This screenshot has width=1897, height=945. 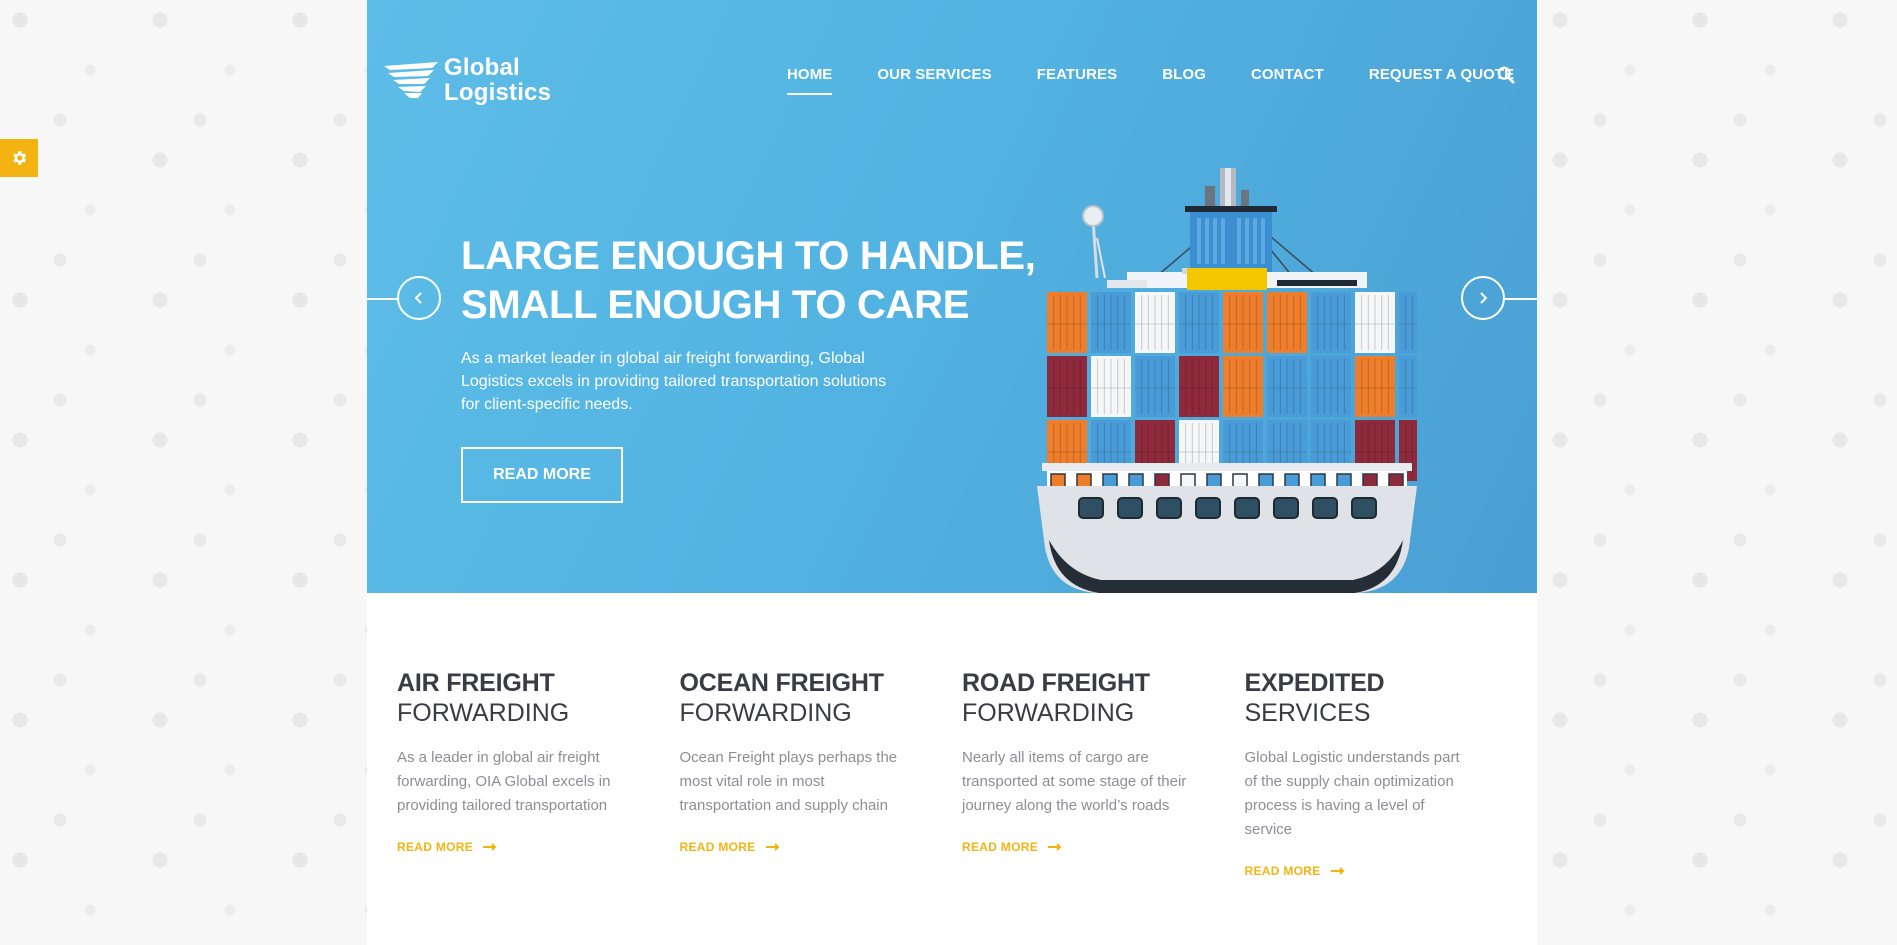 I want to click on search-button, so click(x=1506, y=77).